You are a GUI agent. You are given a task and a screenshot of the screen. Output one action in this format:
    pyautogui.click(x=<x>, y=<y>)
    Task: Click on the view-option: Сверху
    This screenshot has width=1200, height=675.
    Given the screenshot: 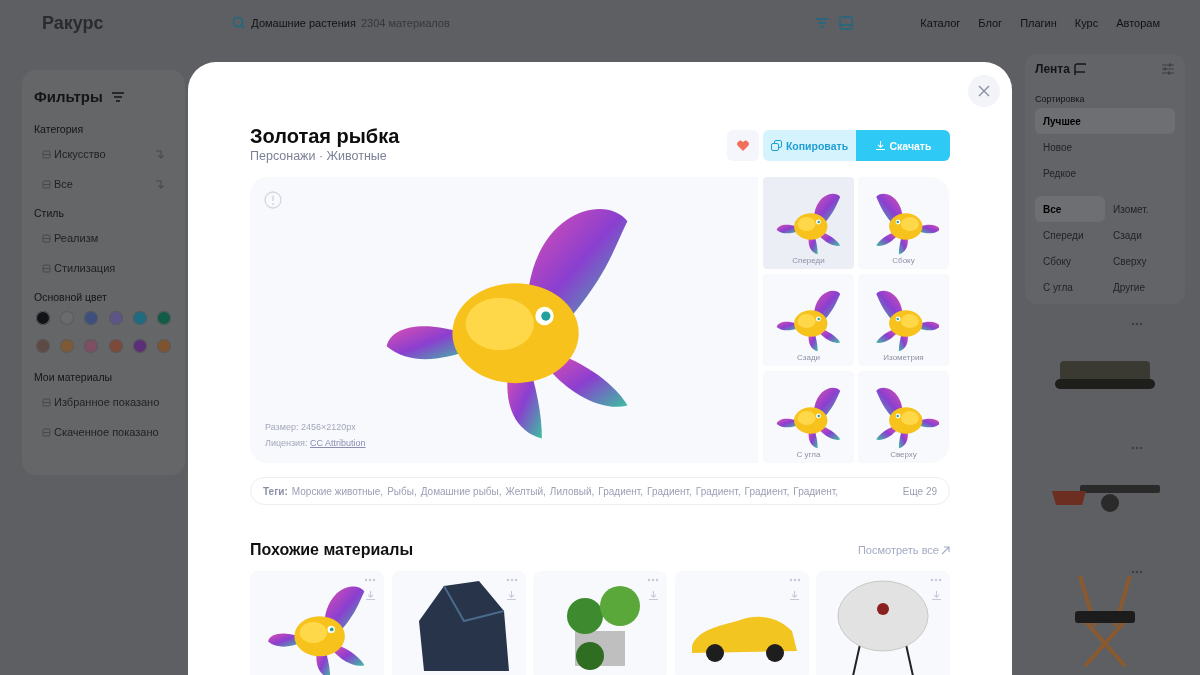 What is the action you would take?
    pyautogui.click(x=1140, y=261)
    